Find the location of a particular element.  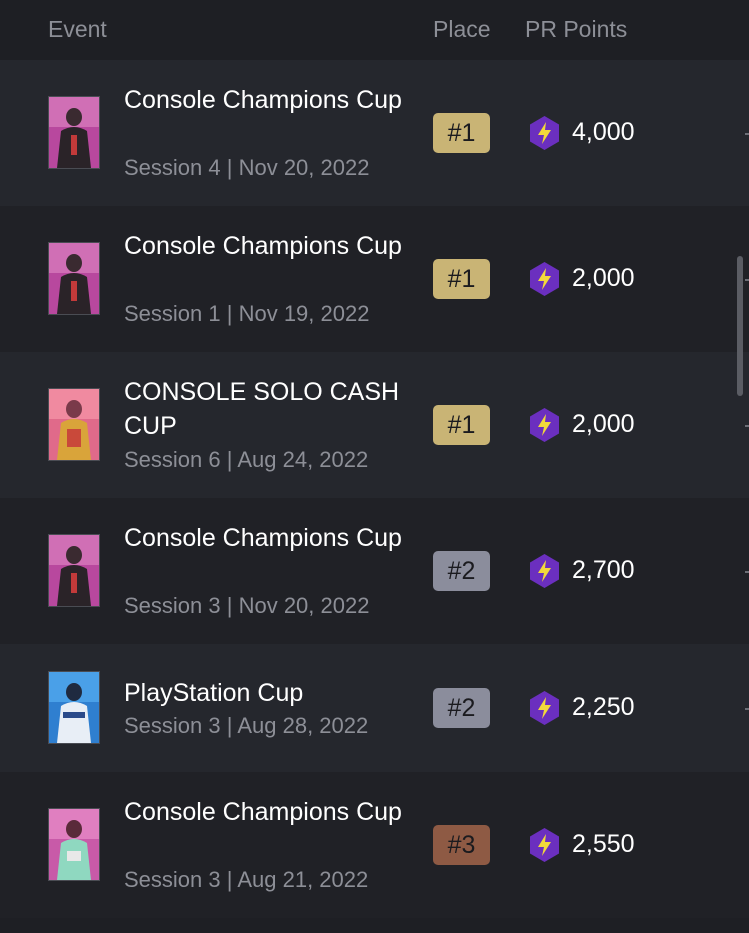

pr-points-value: 2,550 is located at coordinates (603, 844).